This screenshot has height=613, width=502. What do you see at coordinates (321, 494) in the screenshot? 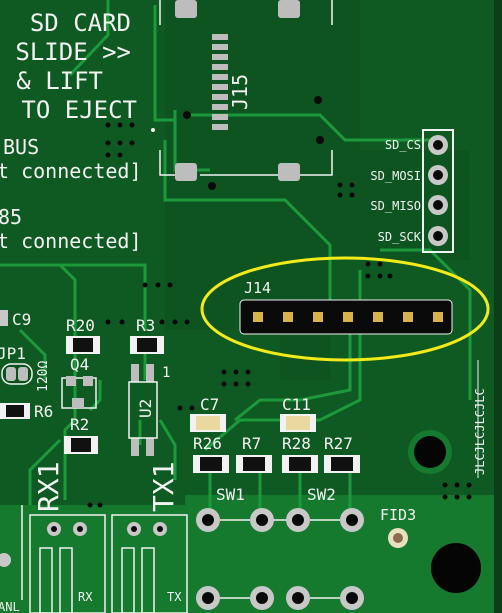
I see `sw2-label: SW2` at bounding box center [321, 494].